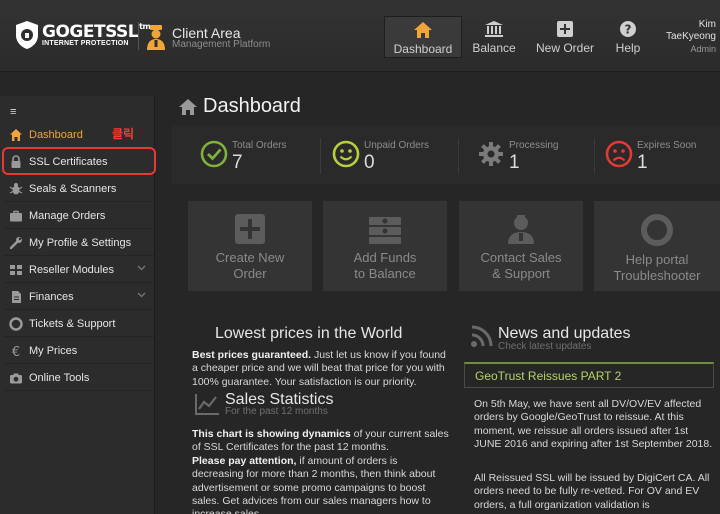 Image resolution: width=720 pixels, height=514 pixels. I want to click on stat-unpaid-orders: Unpaid Orders 0, so click(392, 156).